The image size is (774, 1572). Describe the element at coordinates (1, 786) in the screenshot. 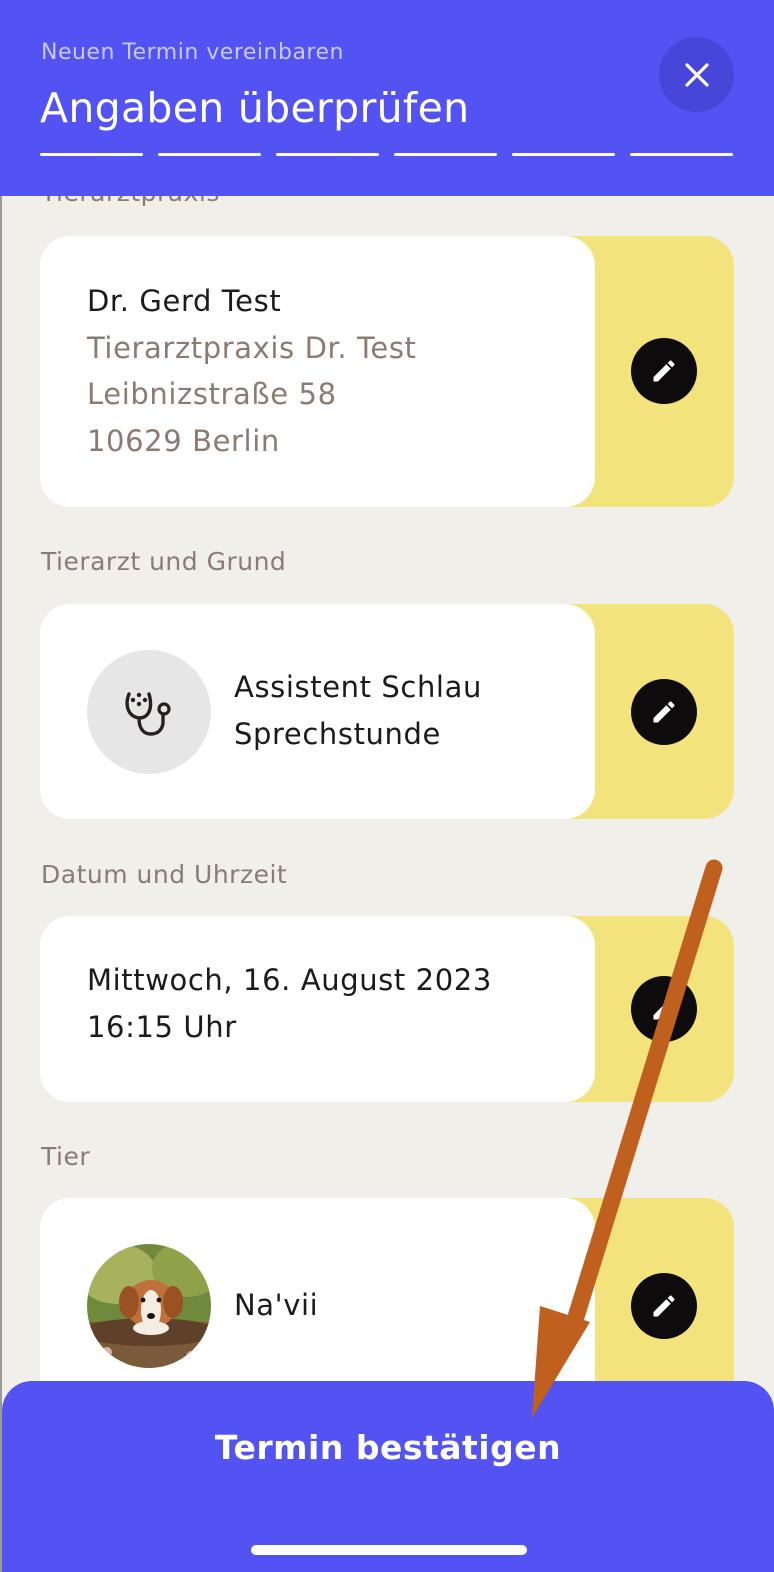

I see `left-edge` at that location.